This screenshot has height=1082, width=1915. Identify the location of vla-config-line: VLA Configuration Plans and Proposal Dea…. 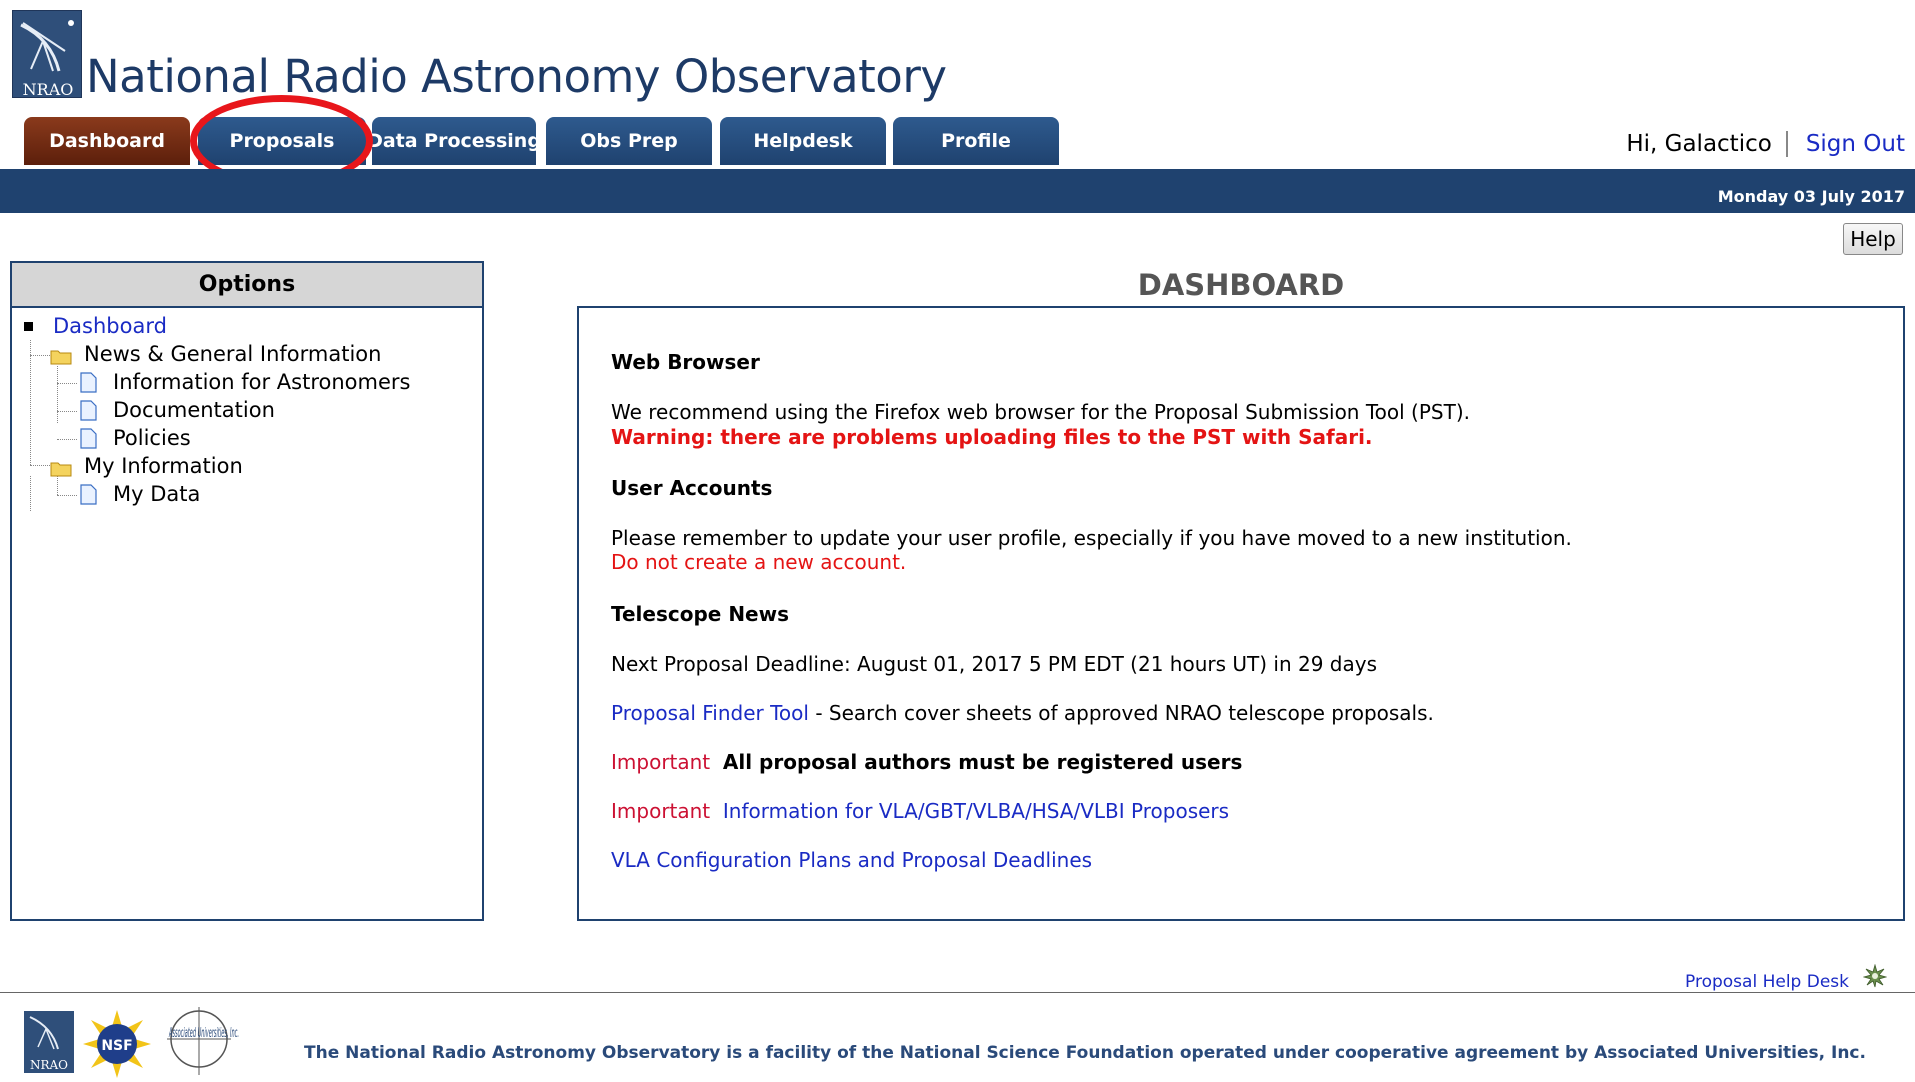
(851, 860).